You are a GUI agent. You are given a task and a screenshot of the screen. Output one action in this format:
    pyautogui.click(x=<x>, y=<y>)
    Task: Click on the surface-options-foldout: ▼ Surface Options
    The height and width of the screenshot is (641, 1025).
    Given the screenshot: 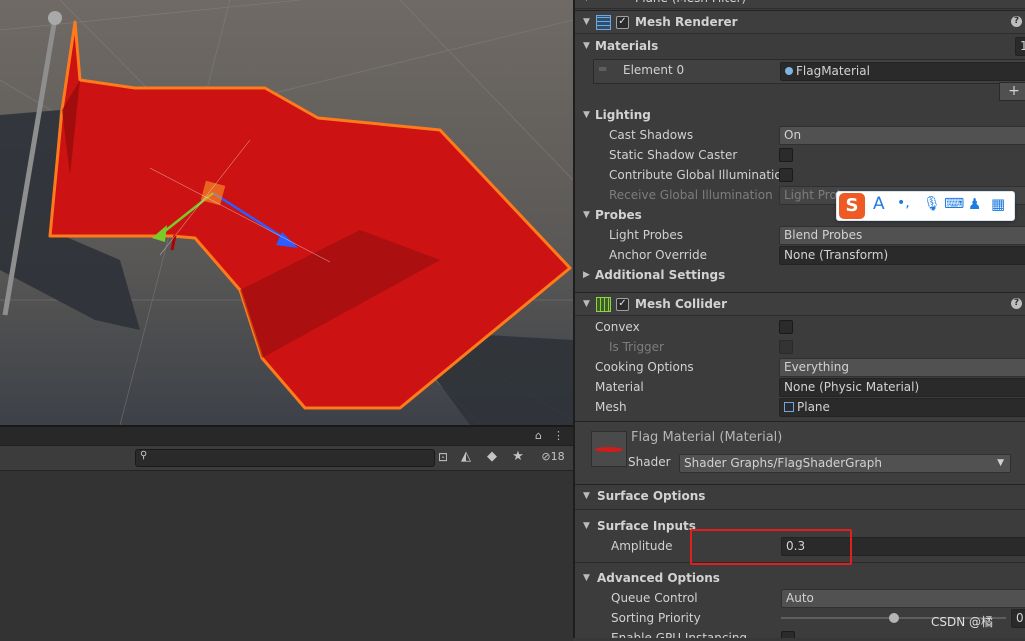 What is the action you would take?
    pyautogui.click(x=800, y=496)
    